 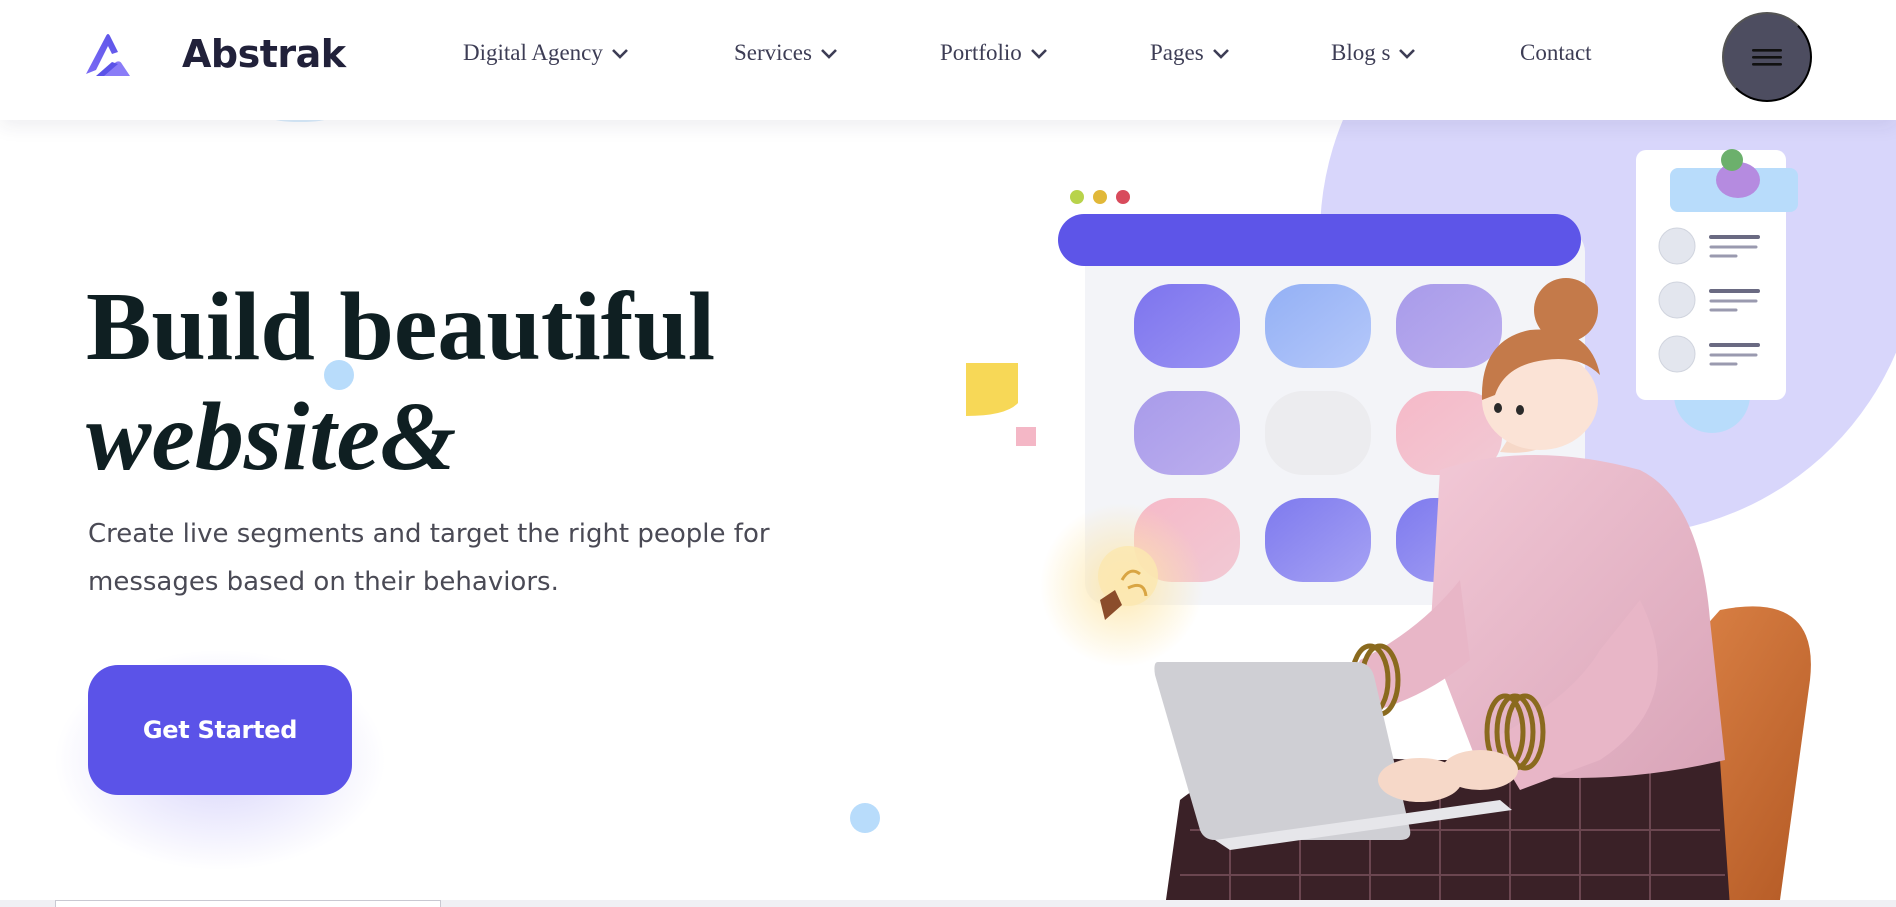 I want to click on hero-title: Build beautiful website&, so click(x=400, y=382).